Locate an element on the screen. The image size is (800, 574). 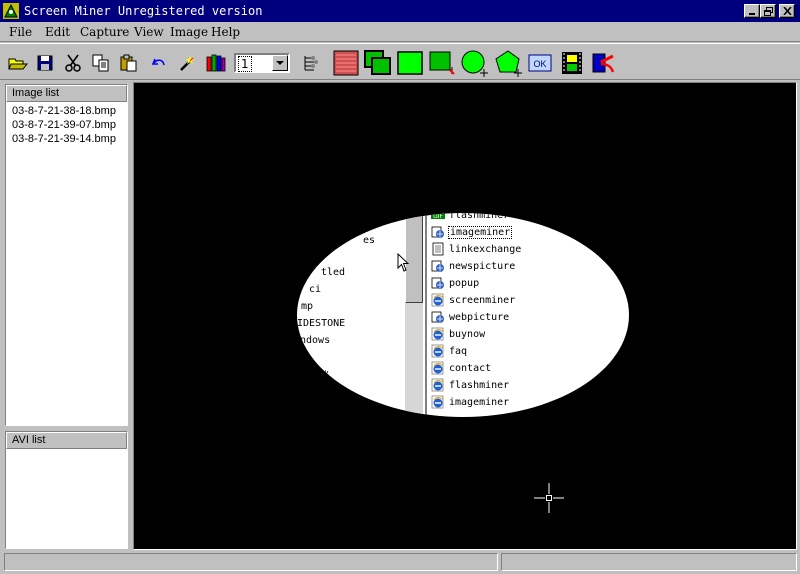
toolbar: 1 OK is located at coordinates (400, 61).